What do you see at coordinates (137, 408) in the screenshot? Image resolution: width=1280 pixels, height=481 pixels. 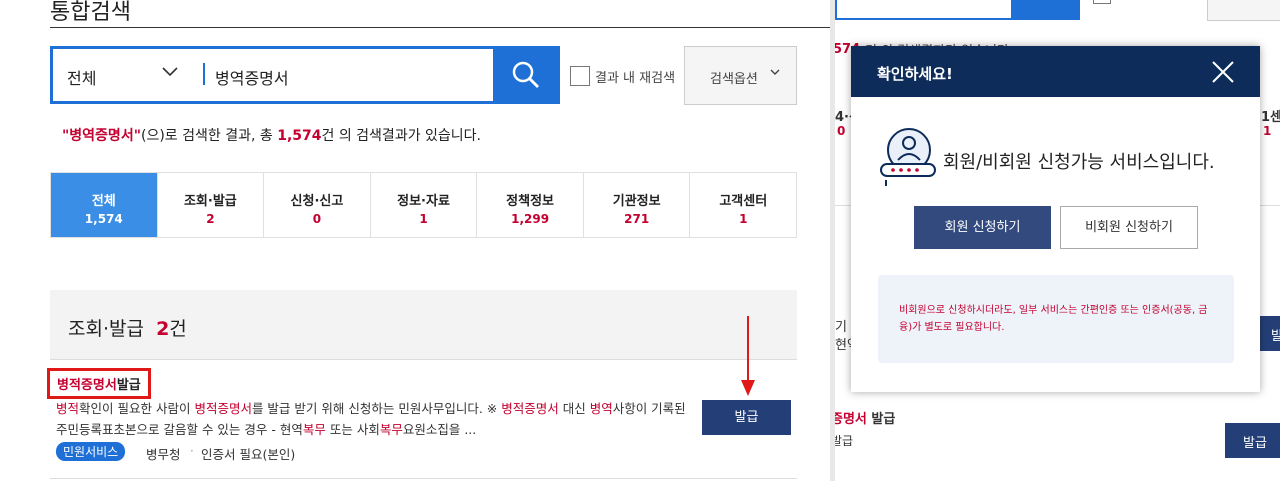 I see `desc-text: 확인이 필요한 사람이` at bounding box center [137, 408].